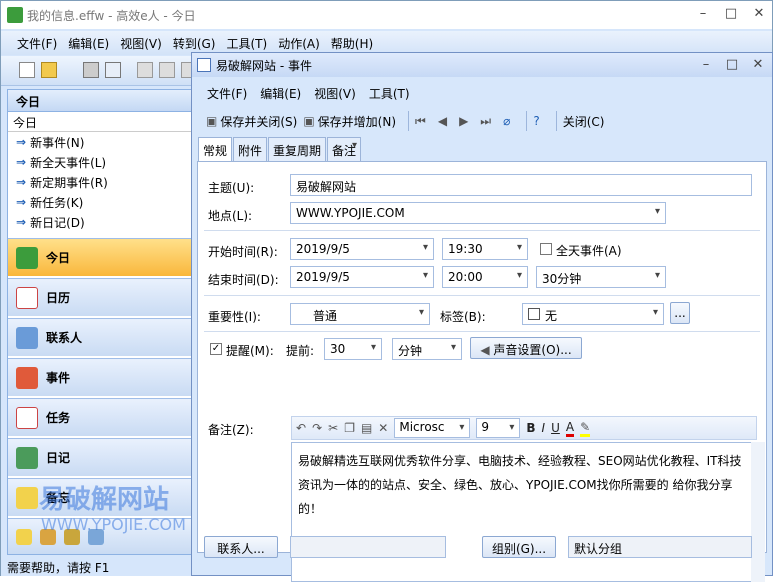  I want to click on open-folder-icon, so click(49, 70).